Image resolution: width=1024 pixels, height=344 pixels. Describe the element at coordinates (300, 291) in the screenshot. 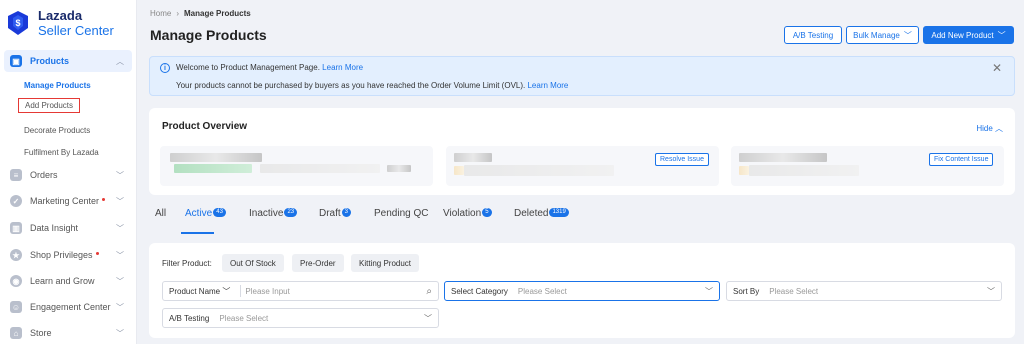

I see `product-name-search: Product Name ﹀ Please Input ⌕` at that location.